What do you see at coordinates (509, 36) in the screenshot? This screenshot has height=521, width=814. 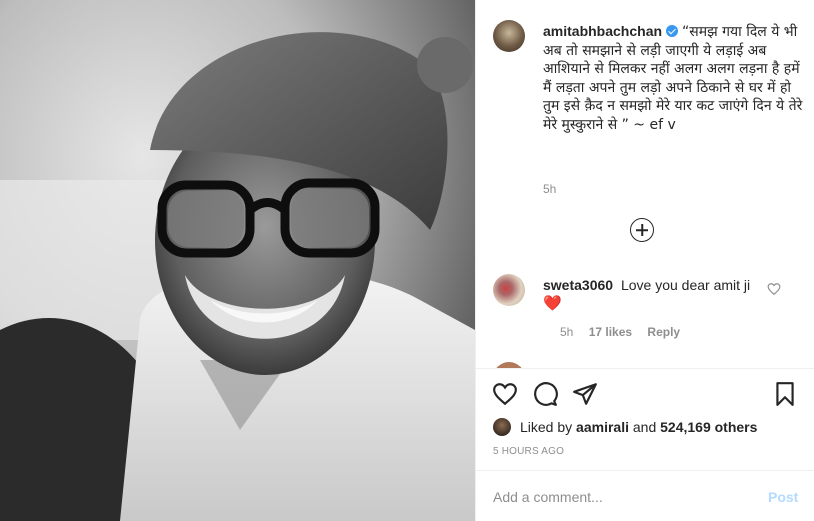 I see `author-avatar` at bounding box center [509, 36].